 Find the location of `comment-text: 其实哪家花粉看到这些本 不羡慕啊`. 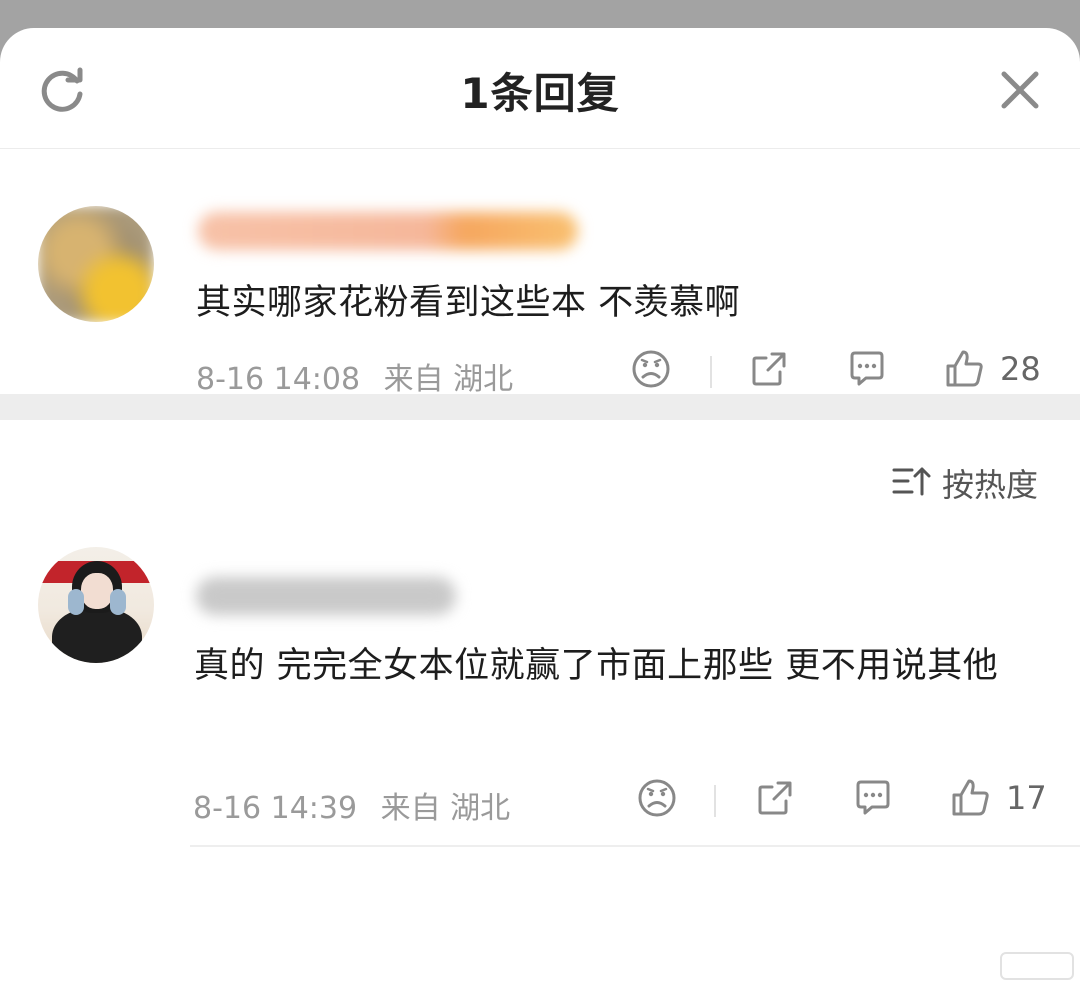

comment-text: 其实哪家花粉看到这些本 不羡慕啊 is located at coordinates (468, 303).